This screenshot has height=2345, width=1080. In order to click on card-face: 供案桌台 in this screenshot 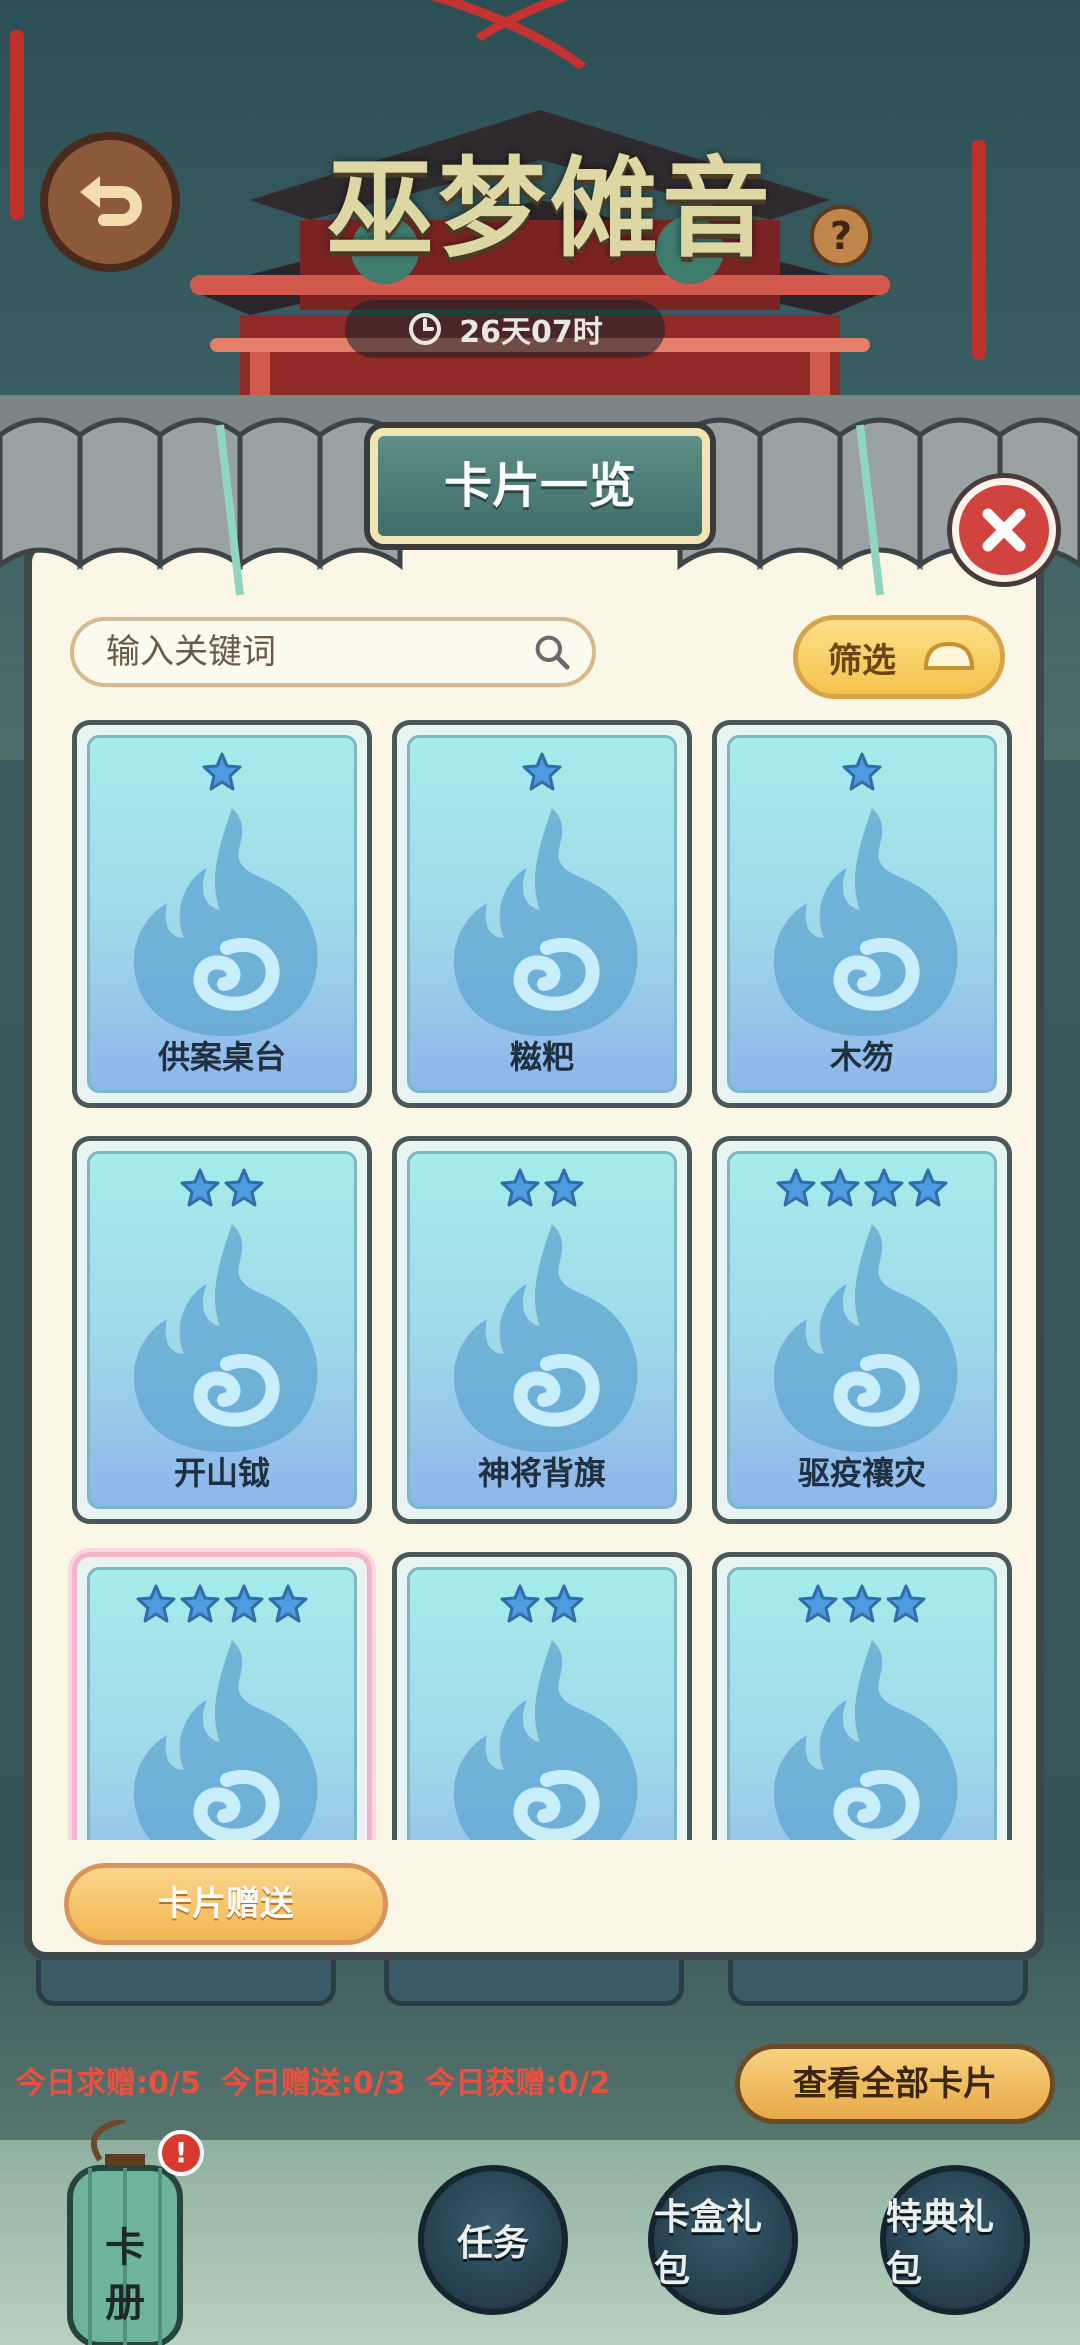, I will do `click(222, 914)`.